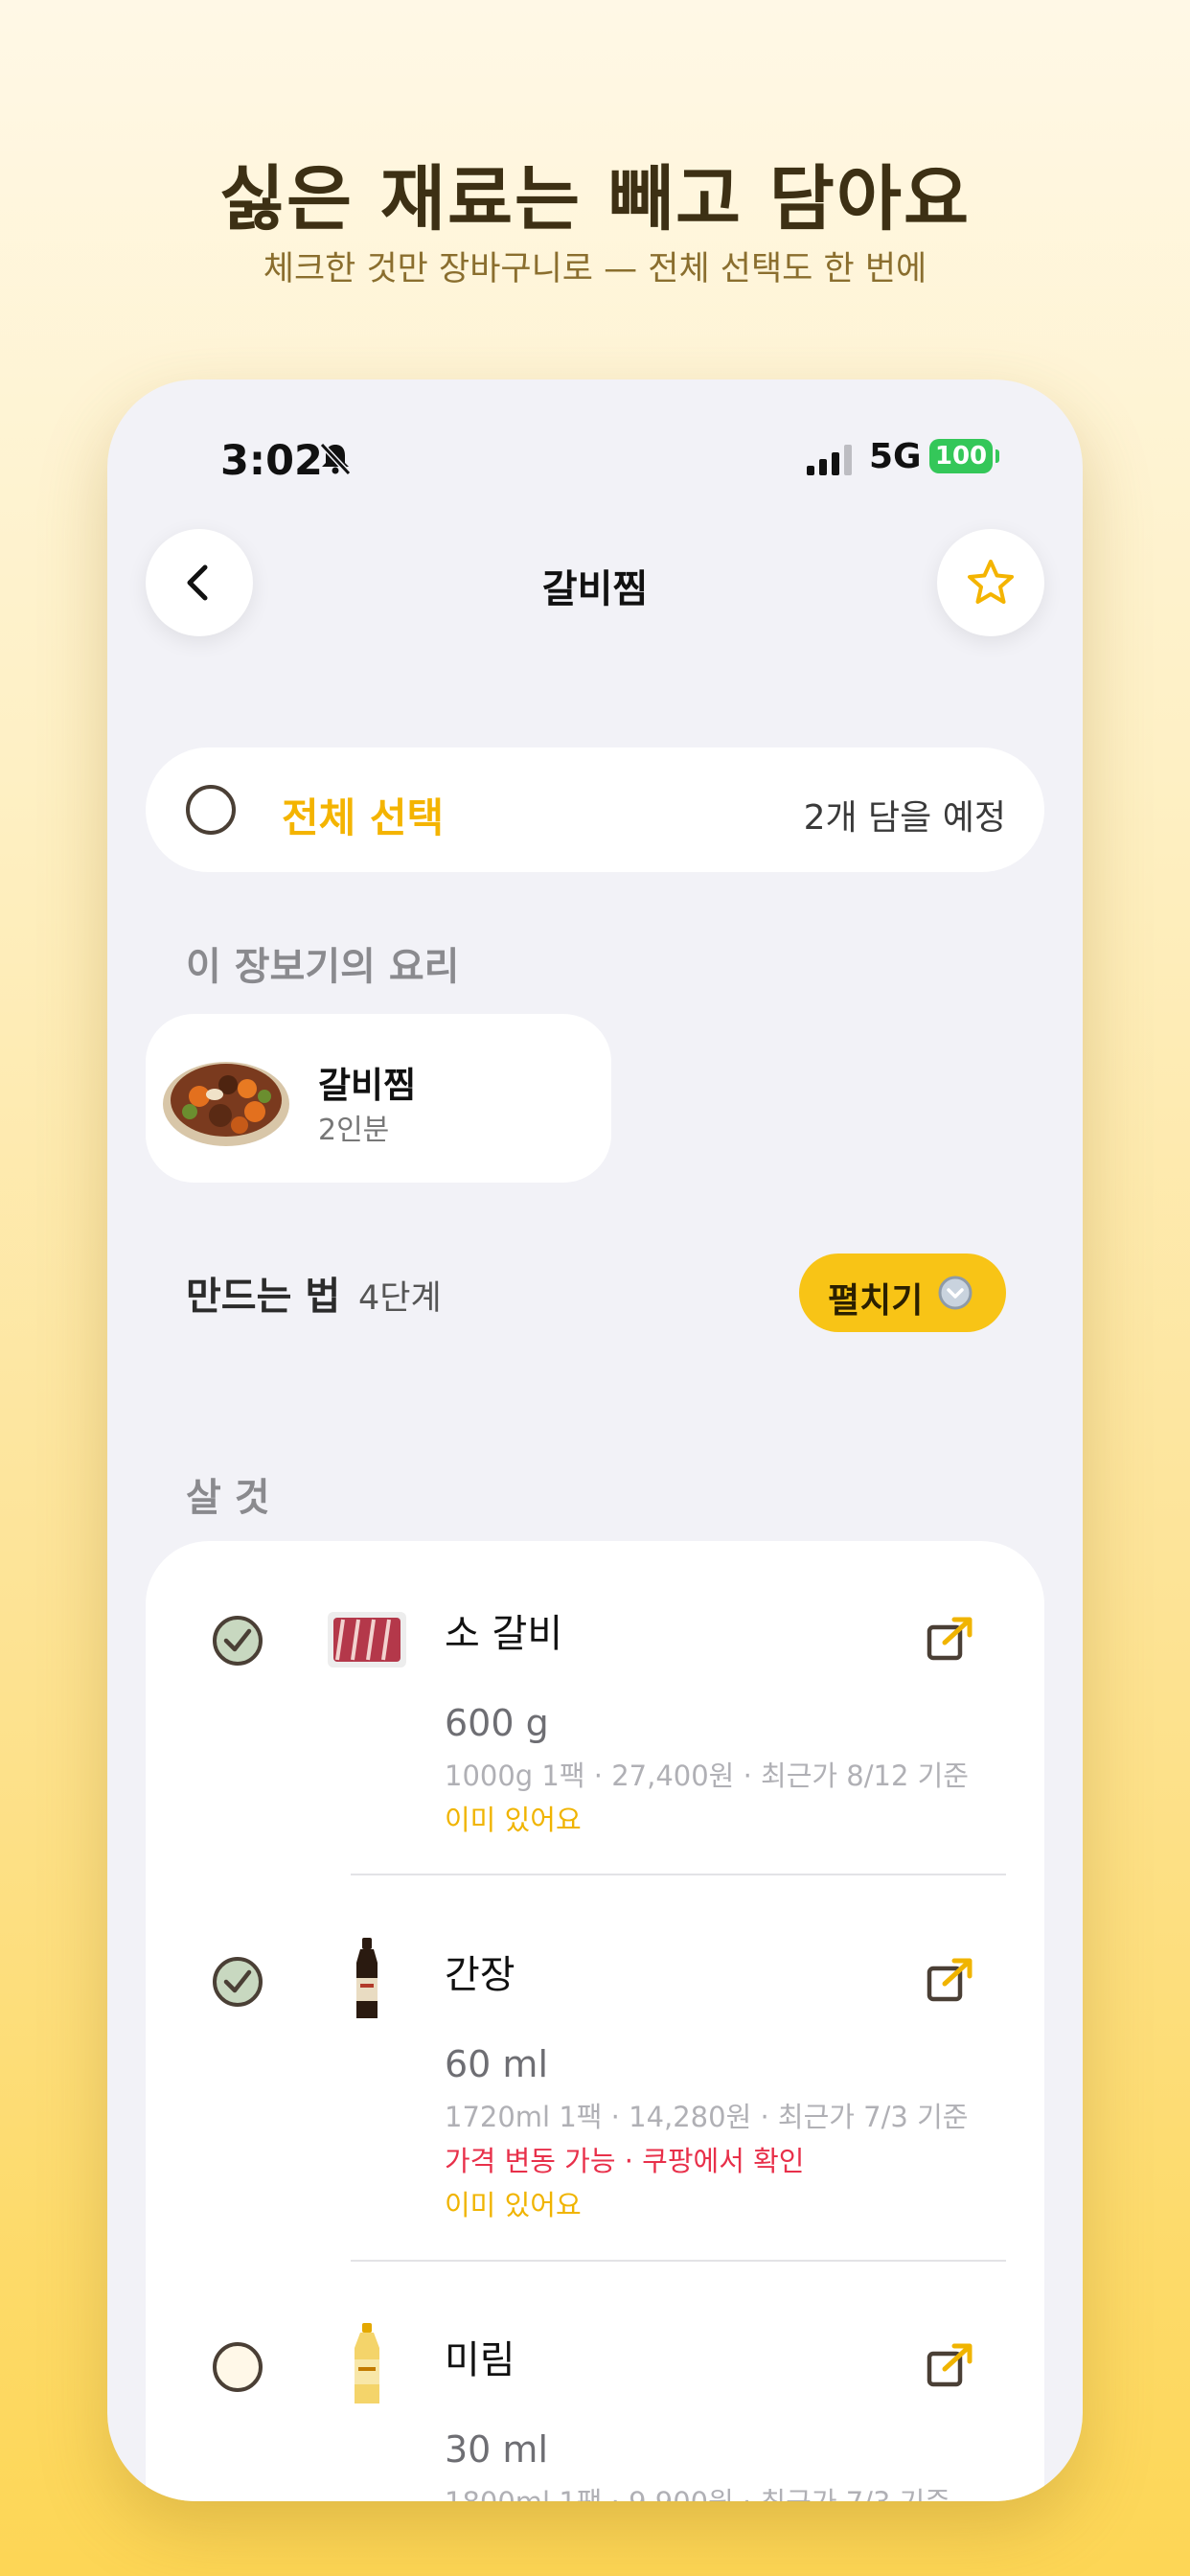 The width and height of the screenshot is (1190, 2576). Describe the element at coordinates (698, 2490) in the screenshot. I see `item-price-meta: 1800ml 1팩 · 9,900원 · 최근가 7/3 기준` at that location.